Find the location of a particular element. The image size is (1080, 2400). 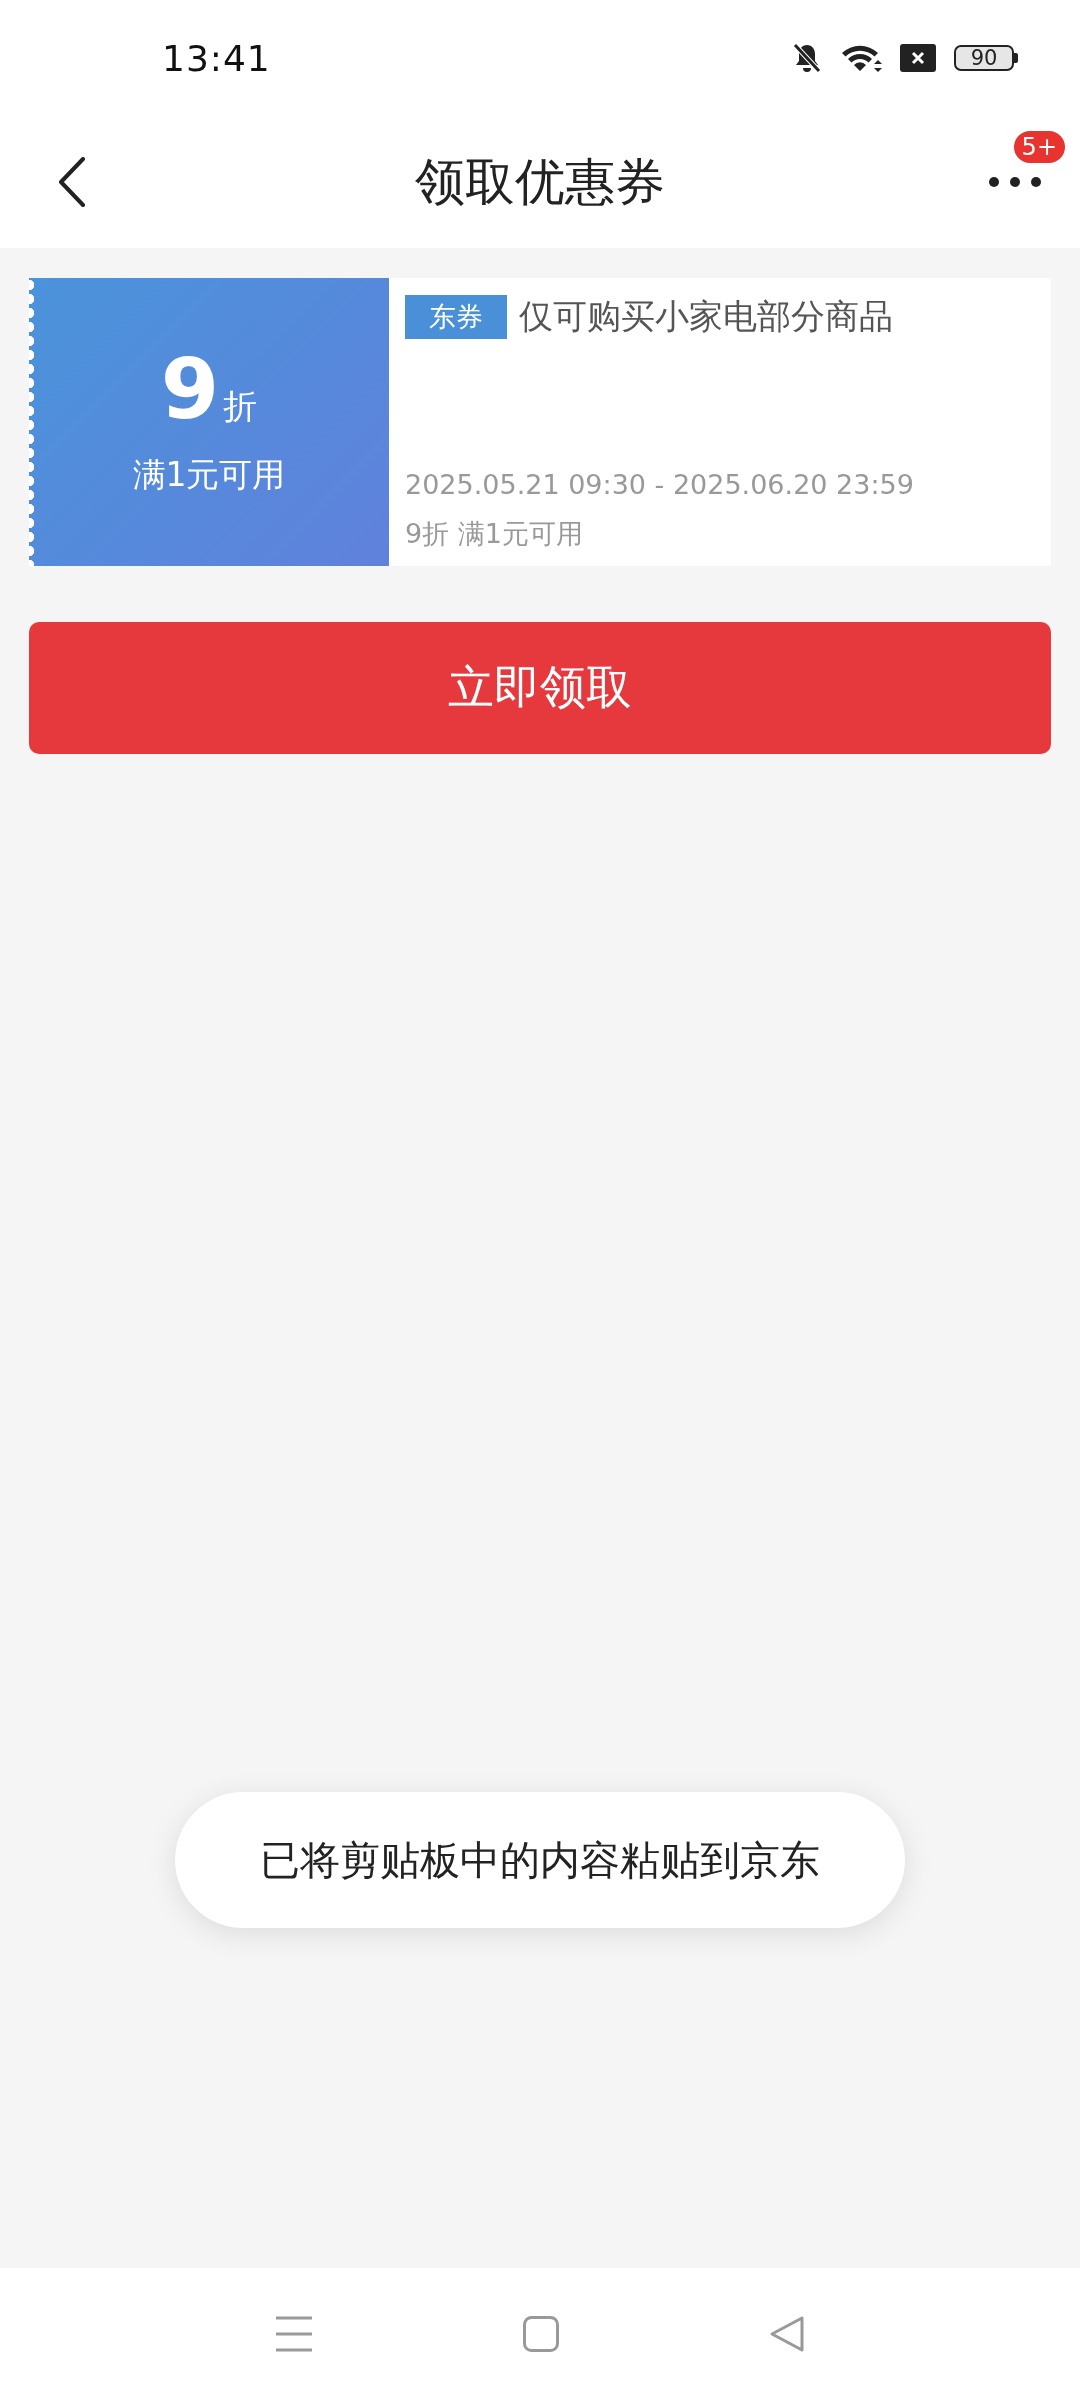

coupon-description: 仅可购买小家电部分商品 is located at coordinates (706, 316).